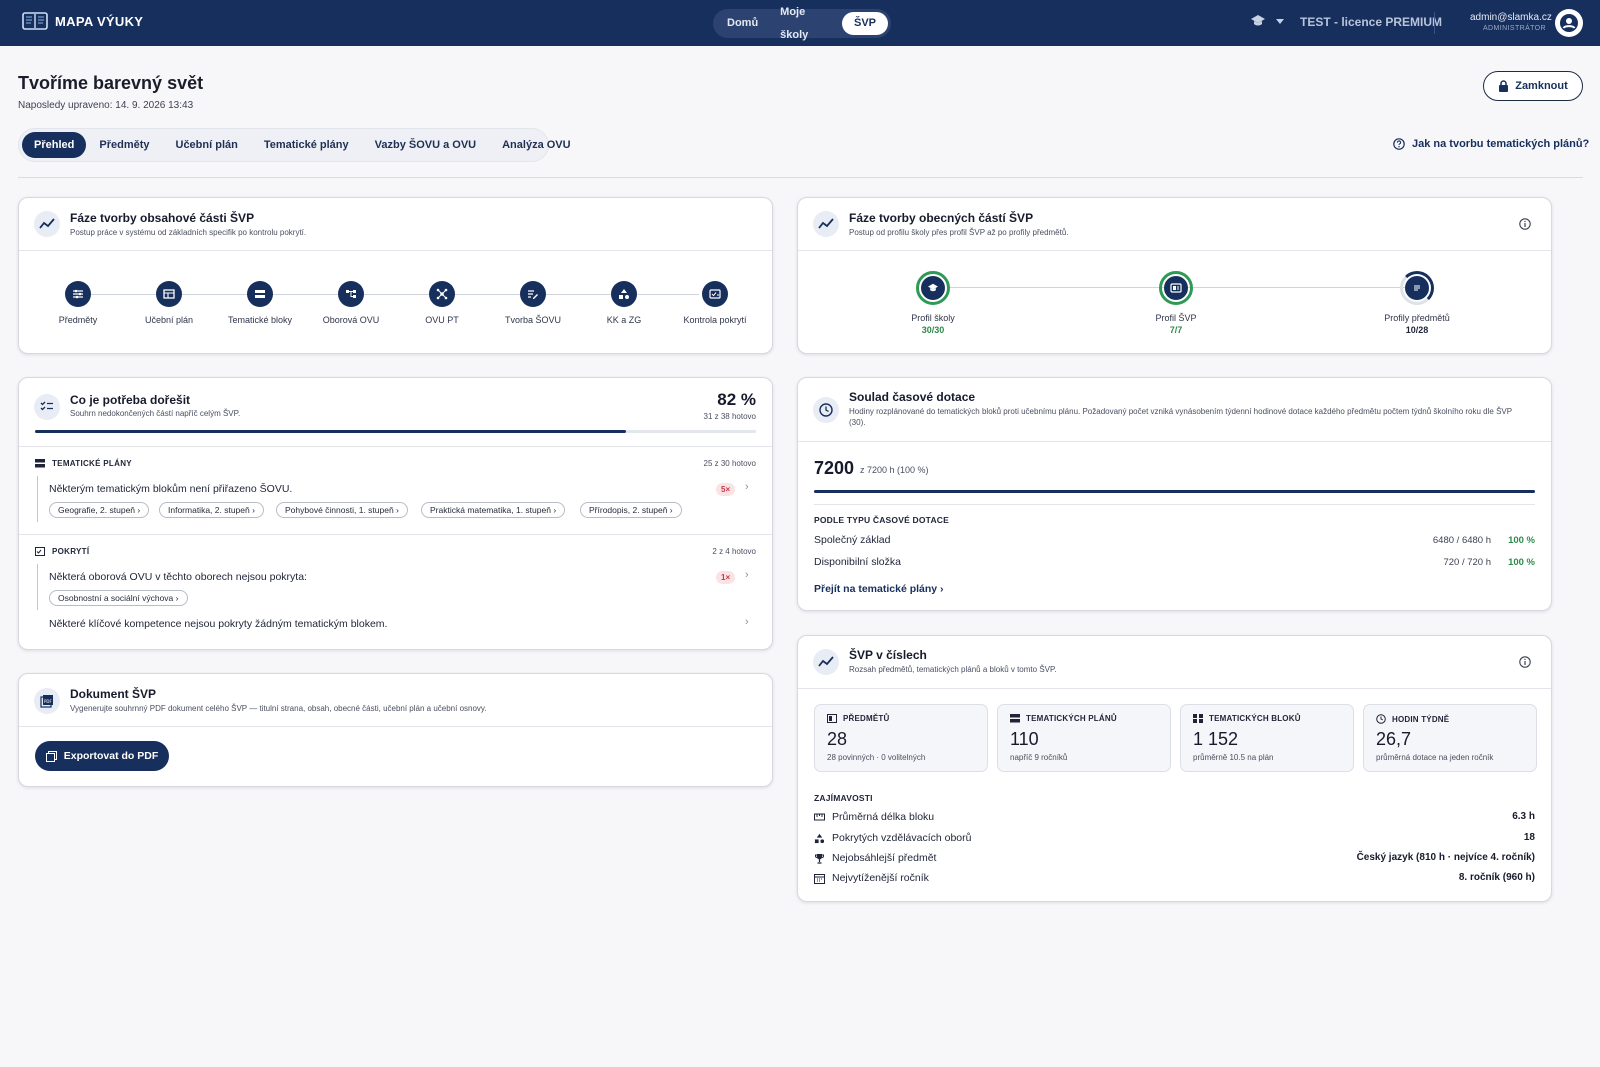 The width and height of the screenshot is (1600, 1067). What do you see at coordinates (624, 320) in the screenshot?
I see `step-label: KK a ZG` at bounding box center [624, 320].